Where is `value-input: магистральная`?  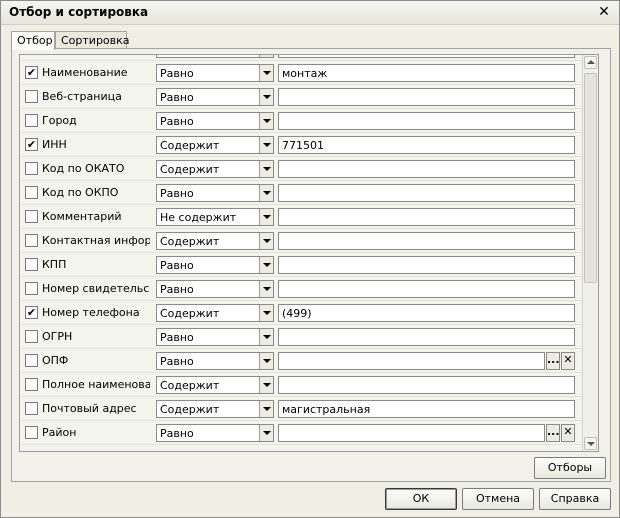 value-input: магистральная is located at coordinates (426, 409).